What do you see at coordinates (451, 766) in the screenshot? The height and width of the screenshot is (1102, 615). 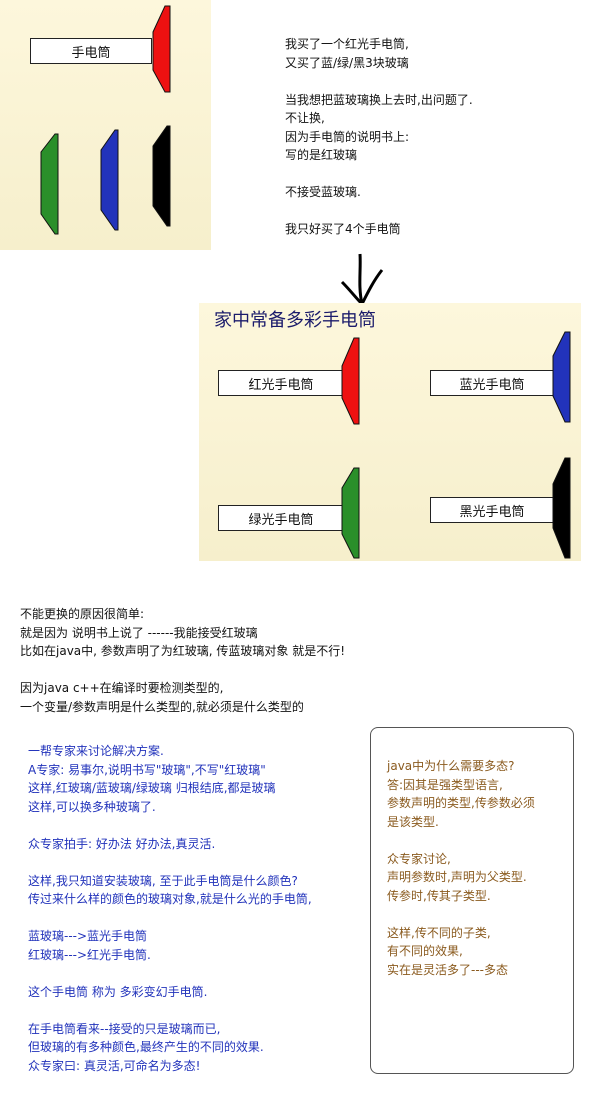 I see `note-line: java中为什么需要多态?` at bounding box center [451, 766].